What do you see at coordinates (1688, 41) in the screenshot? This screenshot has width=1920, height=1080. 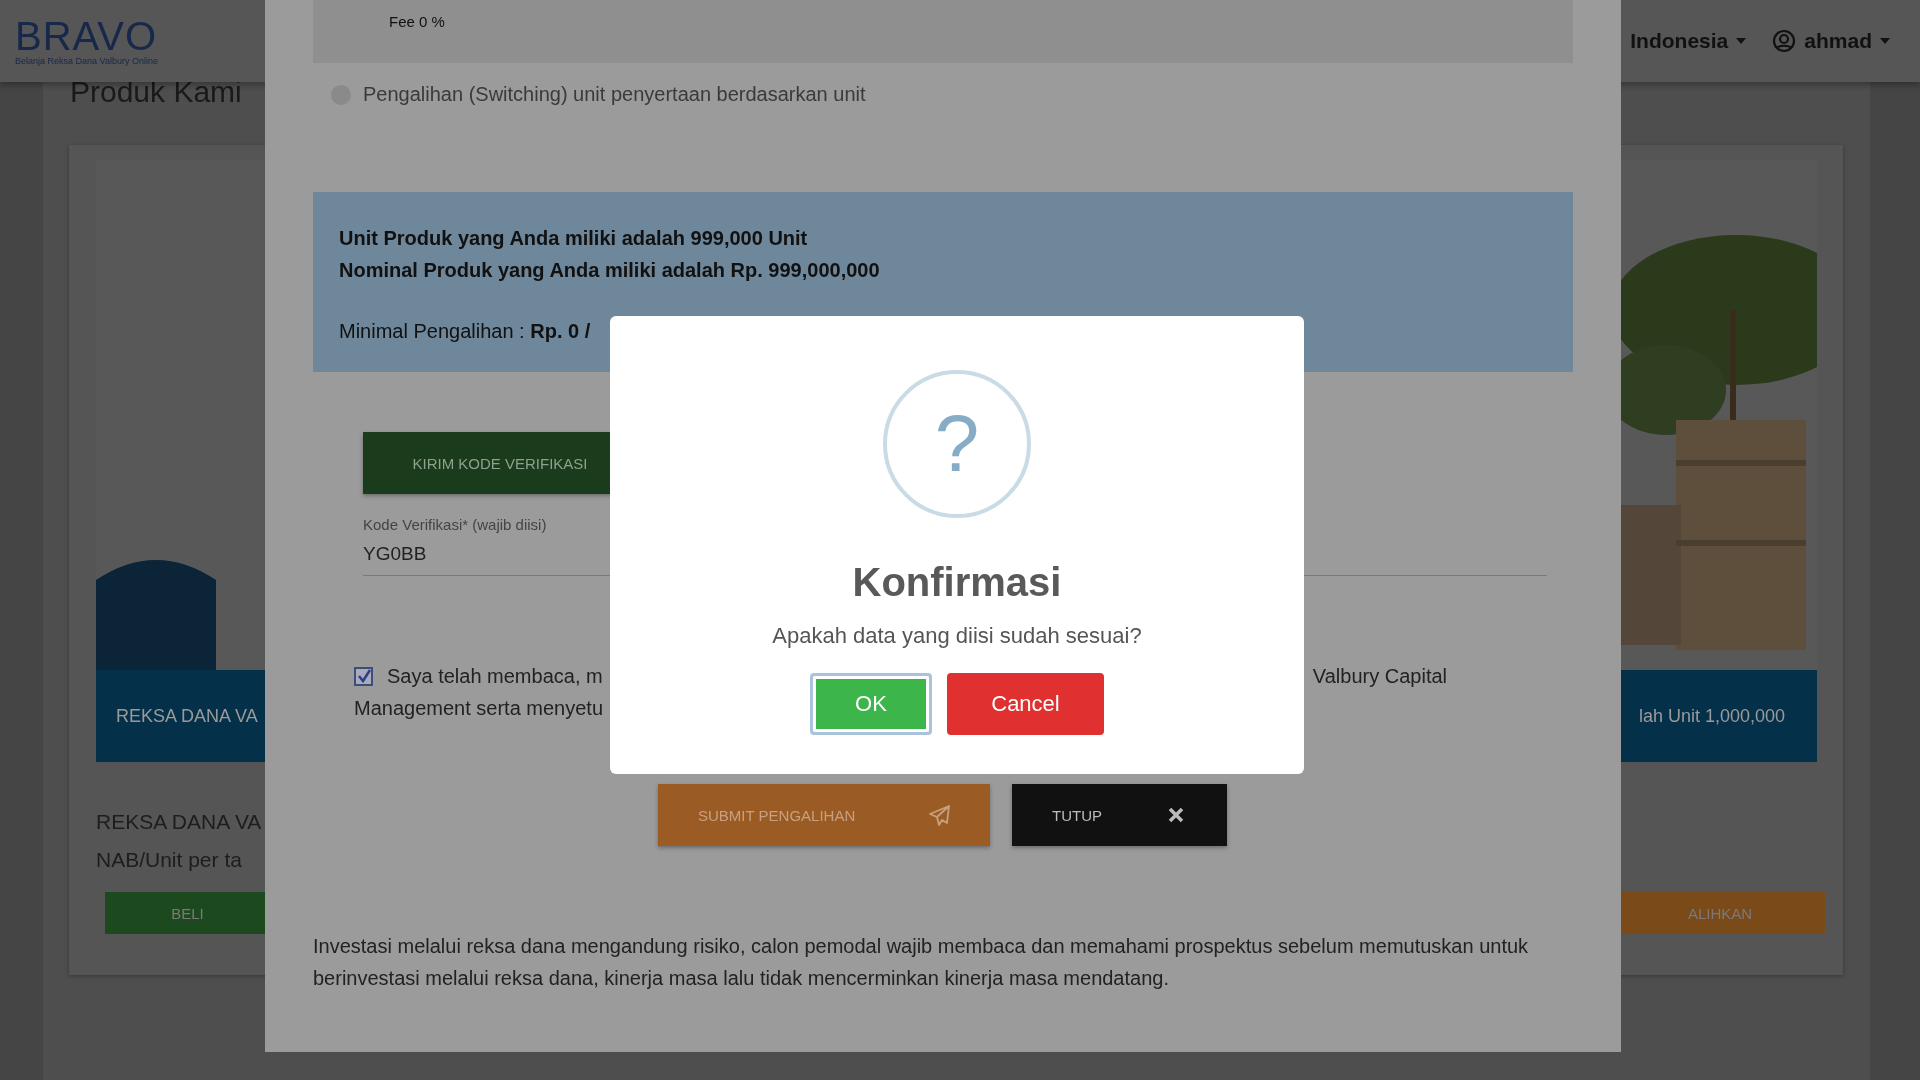 I see `language-menu: Indonesia` at bounding box center [1688, 41].